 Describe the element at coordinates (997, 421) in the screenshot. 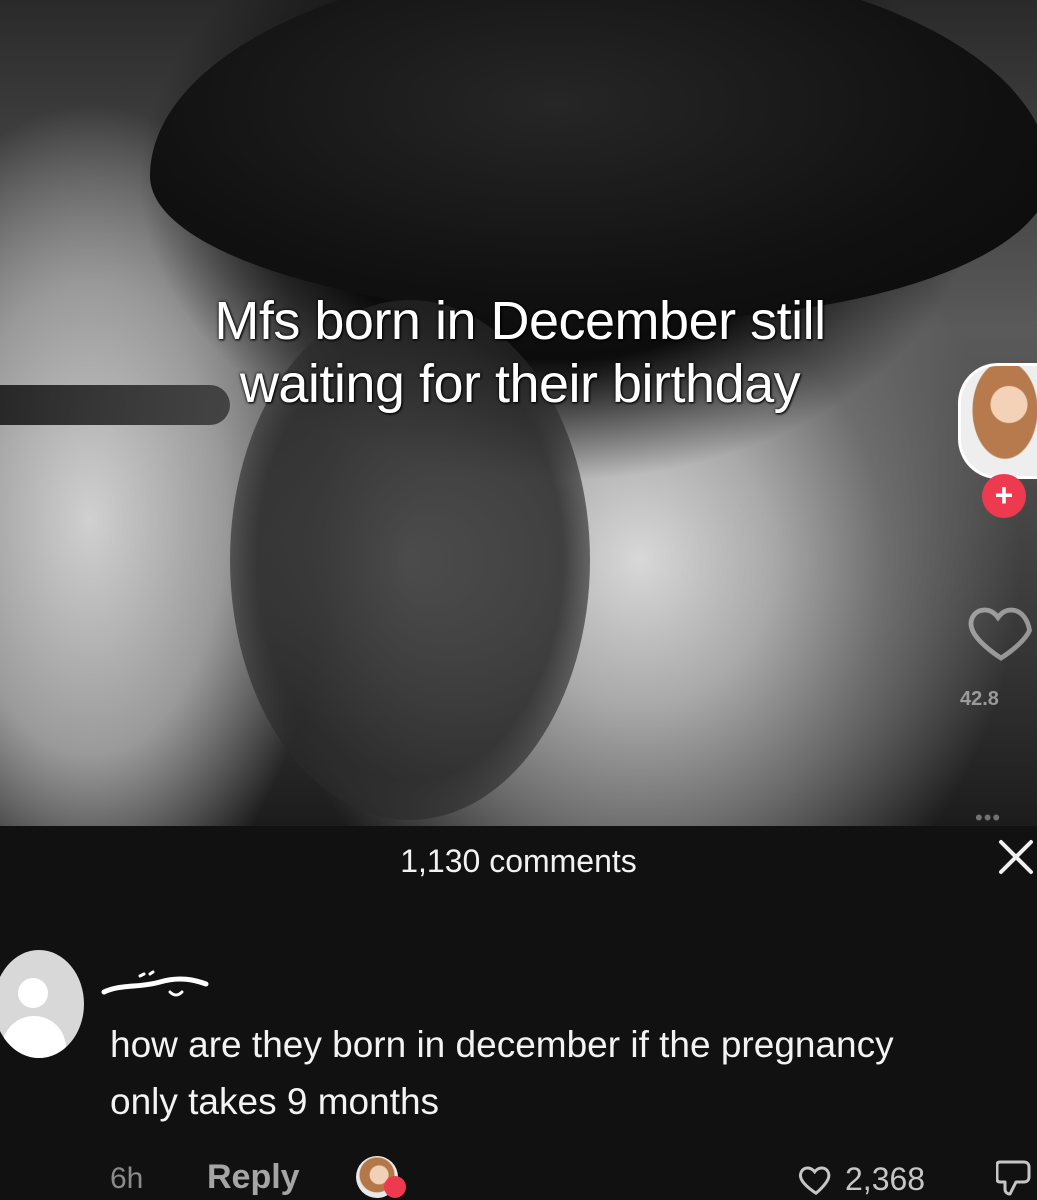

I see `creator-avatar` at that location.